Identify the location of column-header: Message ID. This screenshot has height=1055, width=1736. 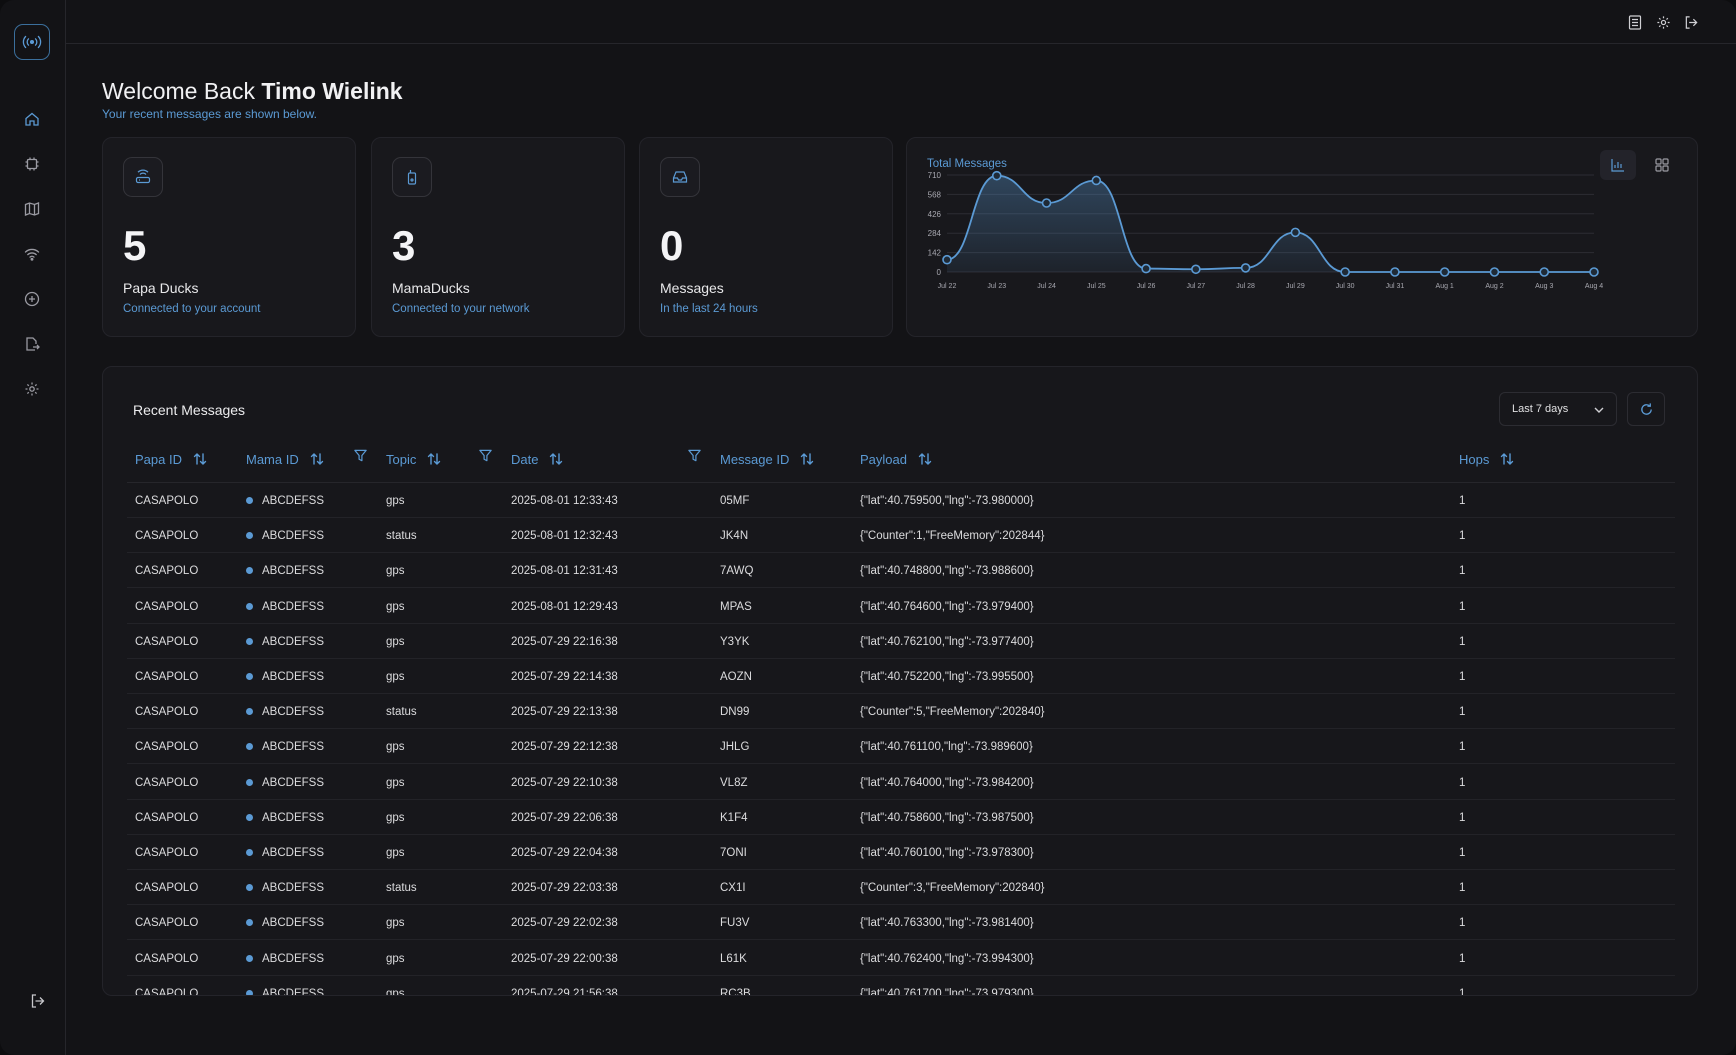
(767, 459).